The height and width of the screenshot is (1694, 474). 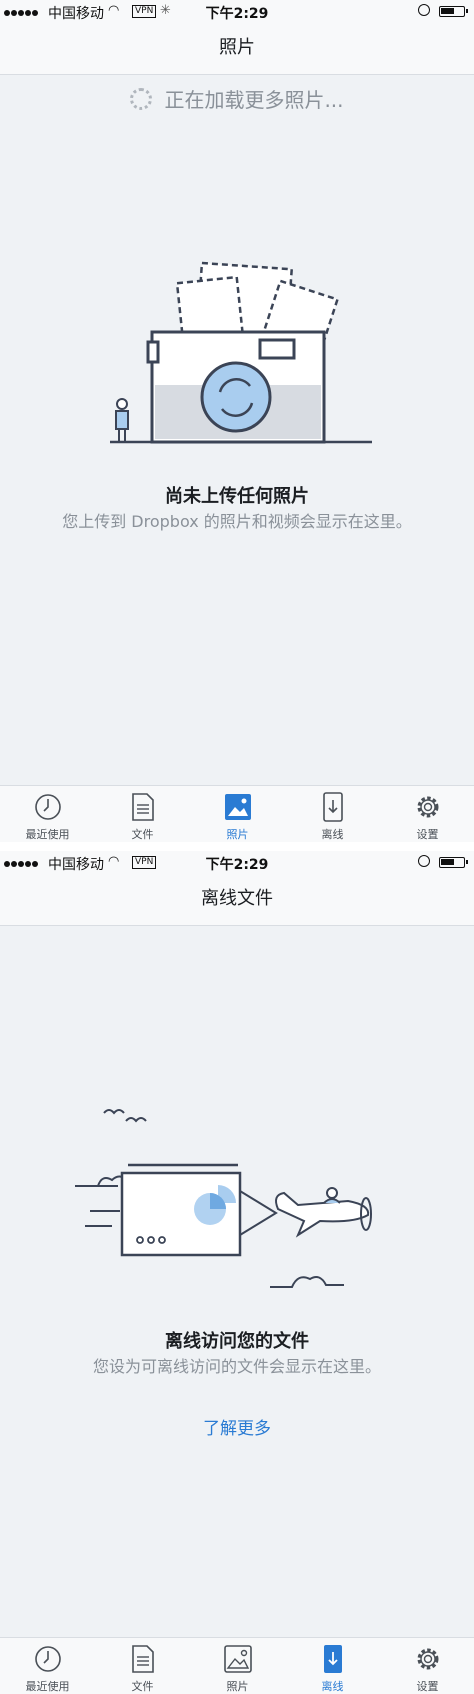 I want to click on page-title: 照片, so click(x=237, y=47).